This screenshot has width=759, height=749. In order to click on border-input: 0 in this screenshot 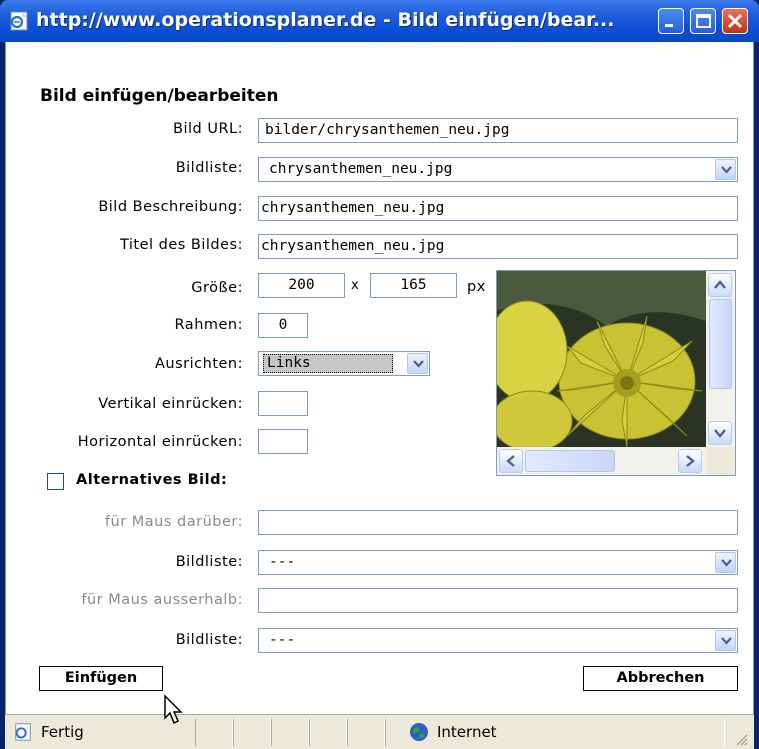, I will do `click(283, 325)`.